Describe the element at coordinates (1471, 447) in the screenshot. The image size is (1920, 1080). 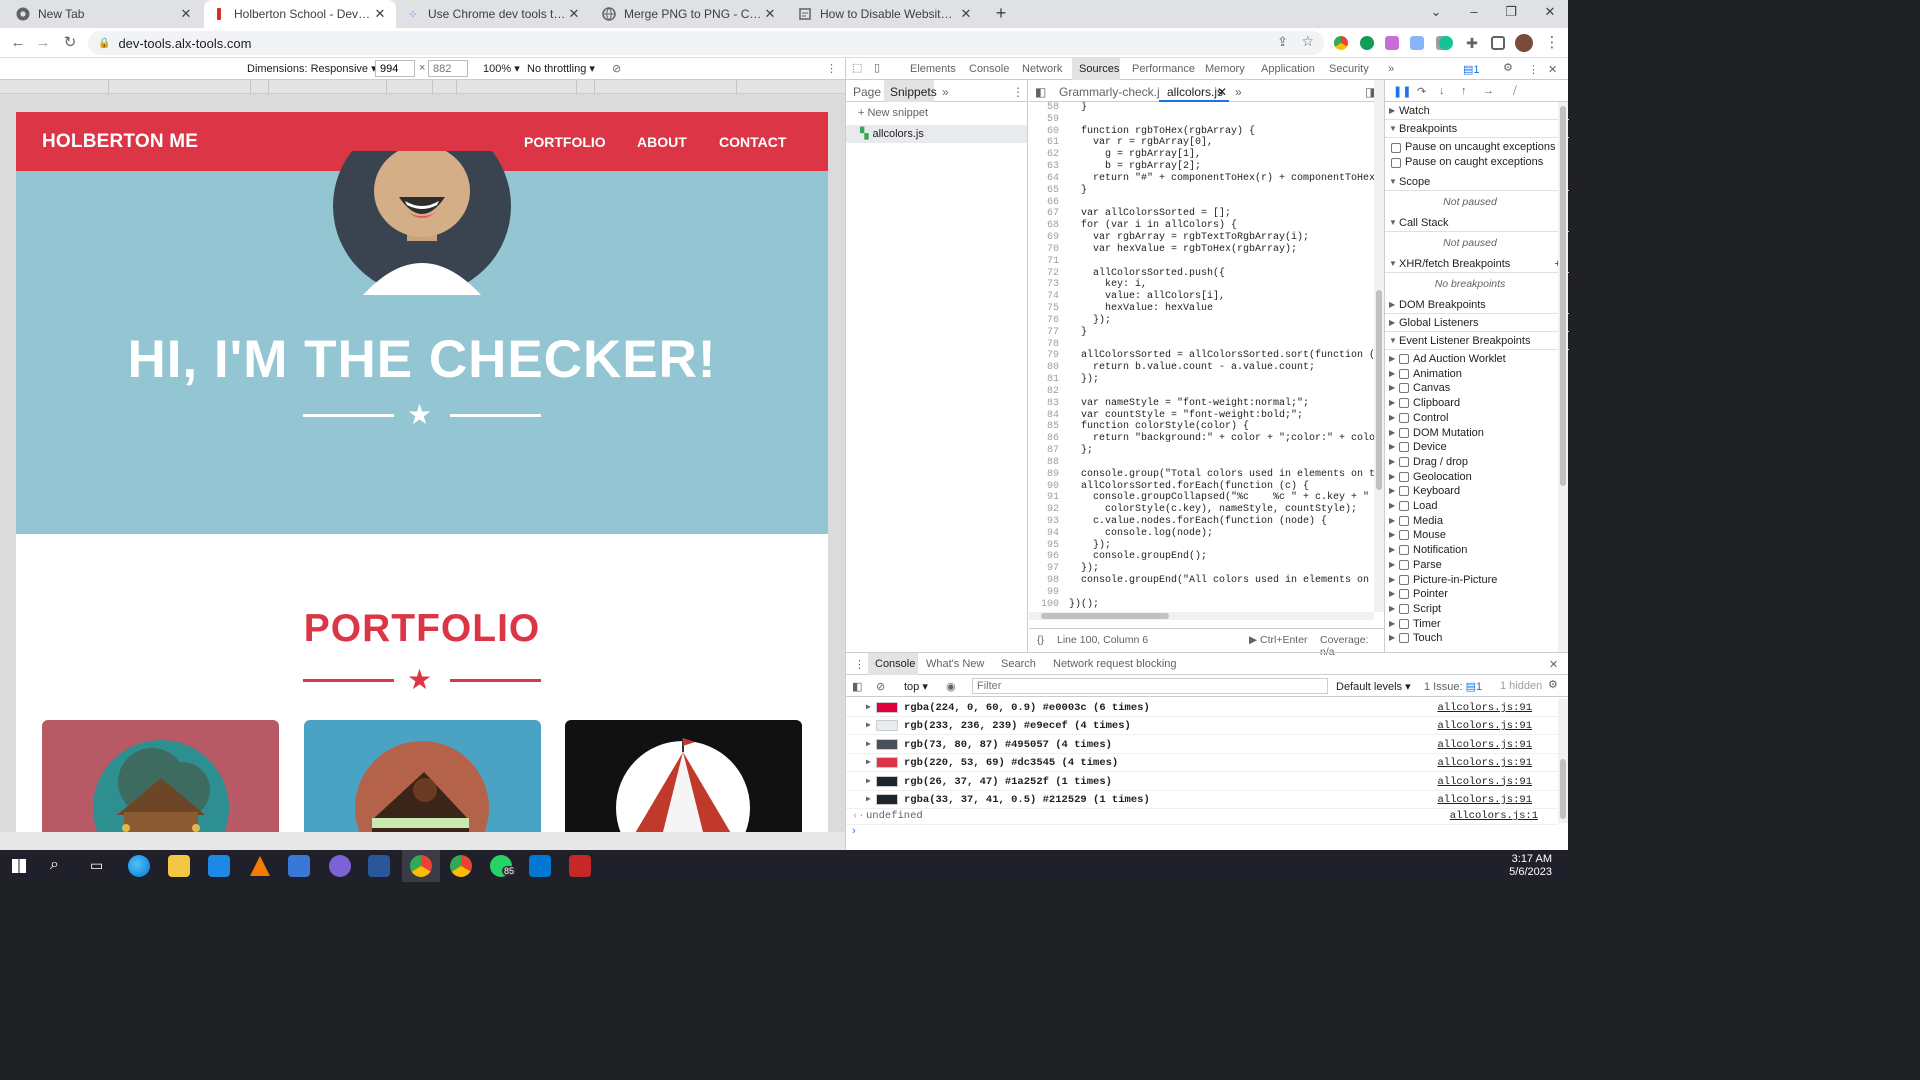
I see `event-breakpoint-item: ▶ Device` at that location.